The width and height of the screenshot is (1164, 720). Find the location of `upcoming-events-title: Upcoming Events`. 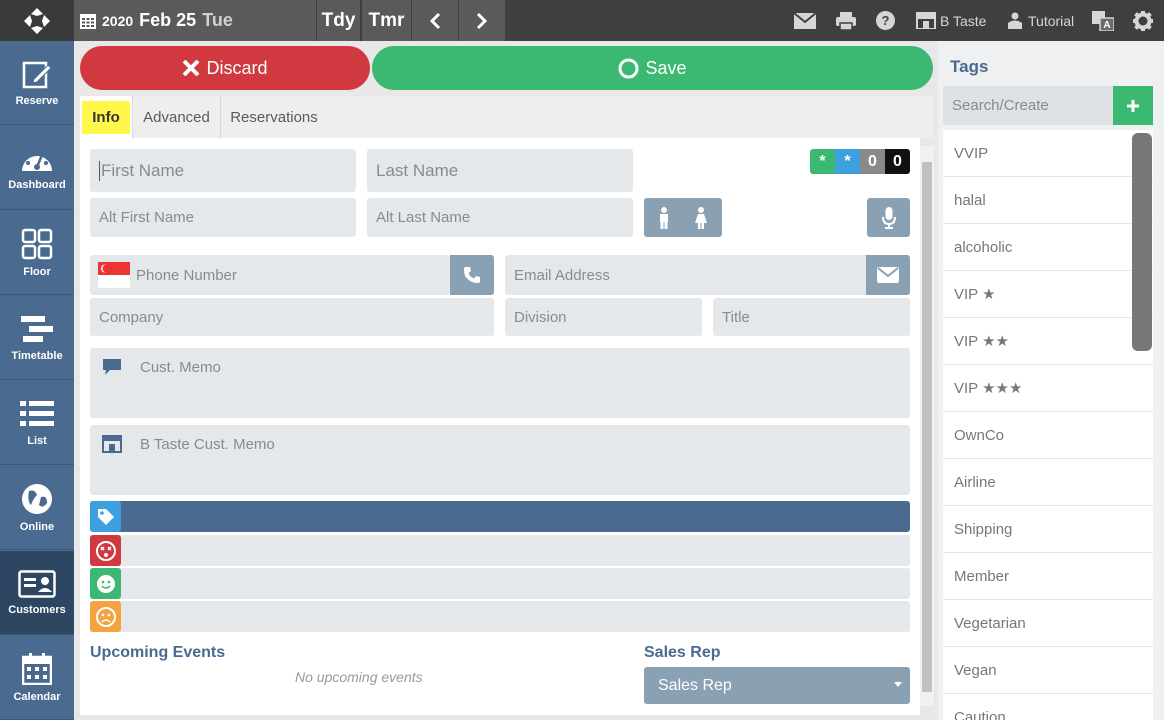

upcoming-events-title: Upcoming Events is located at coordinates (158, 652).